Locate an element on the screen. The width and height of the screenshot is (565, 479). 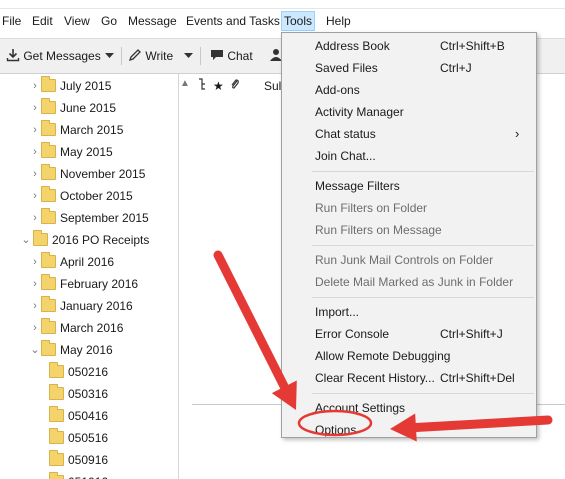
menu-events-and-tasks: Events and Tasks is located at coordinates (233, 21).